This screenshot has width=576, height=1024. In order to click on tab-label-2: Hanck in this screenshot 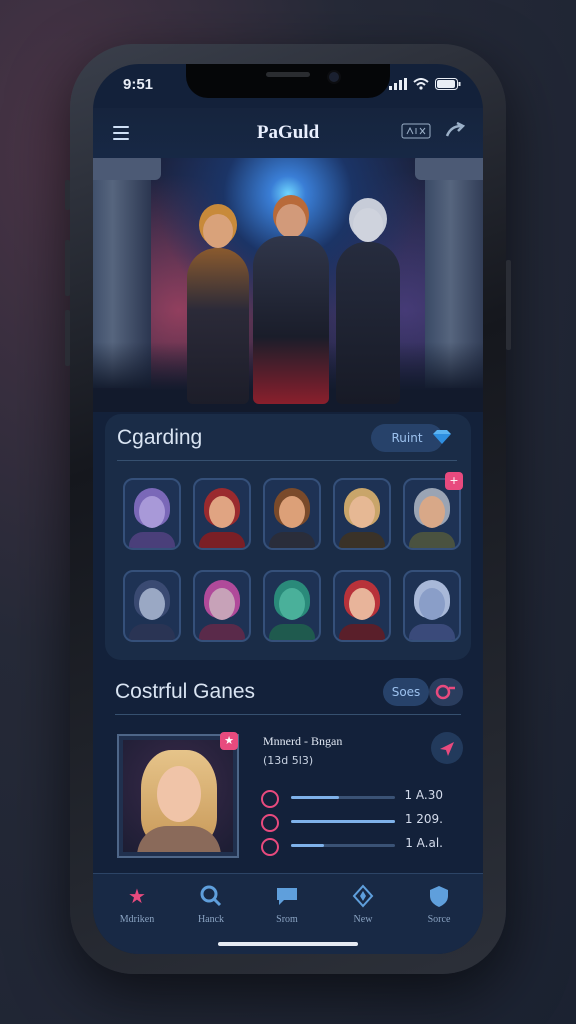, I will do `click(211, 919)`.